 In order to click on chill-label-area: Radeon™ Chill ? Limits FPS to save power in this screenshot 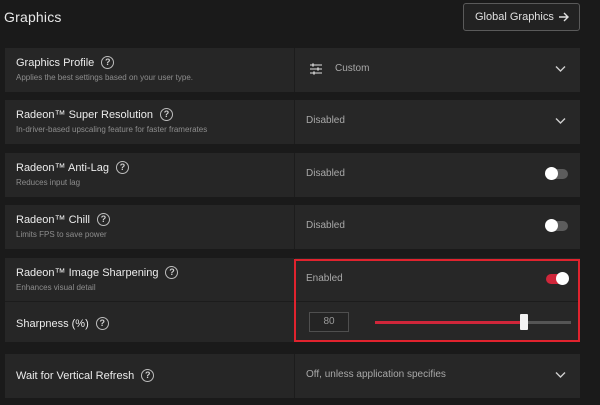, I will do `click(149, 227)`.